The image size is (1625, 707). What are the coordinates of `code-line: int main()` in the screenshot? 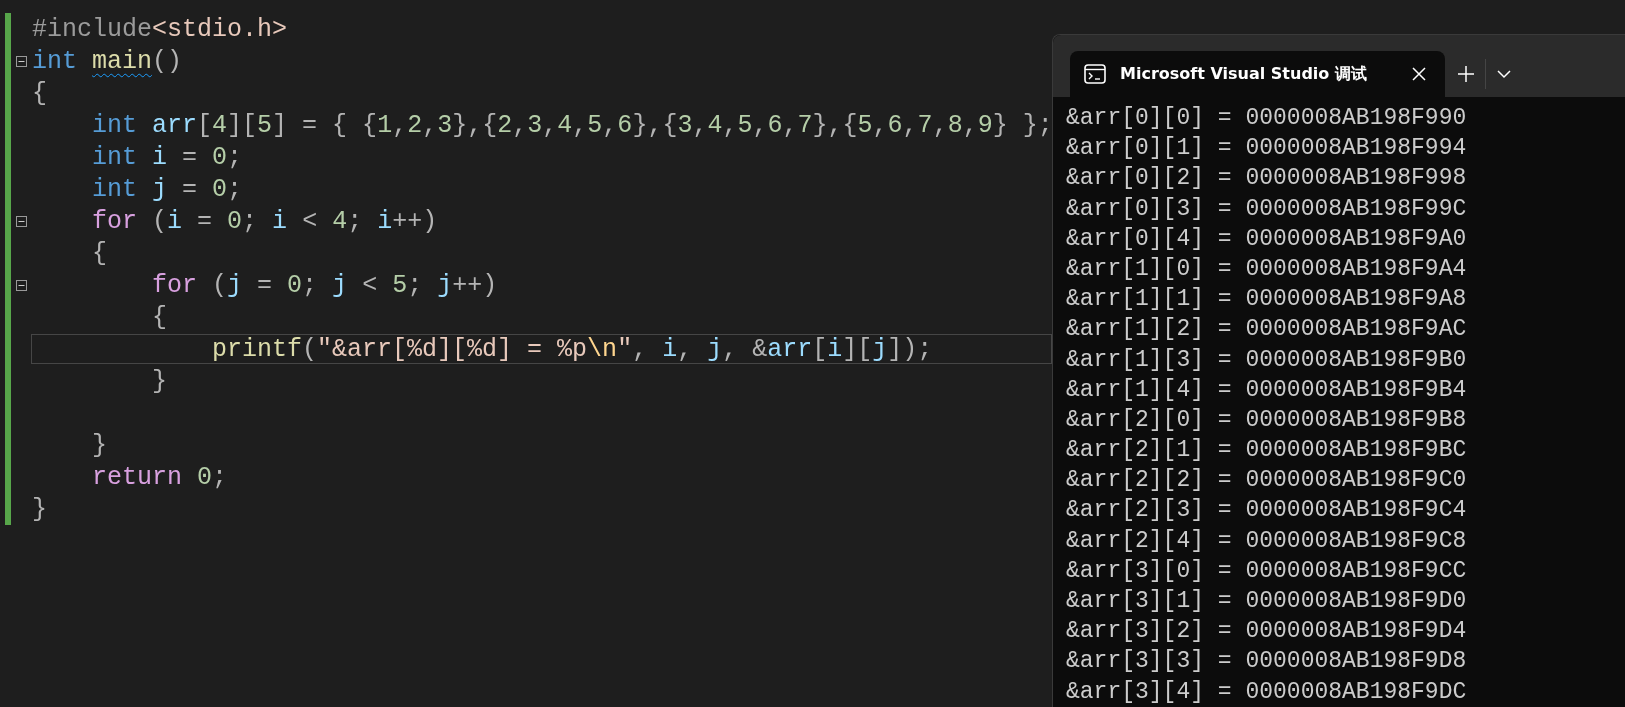 It's located at (107, 61).